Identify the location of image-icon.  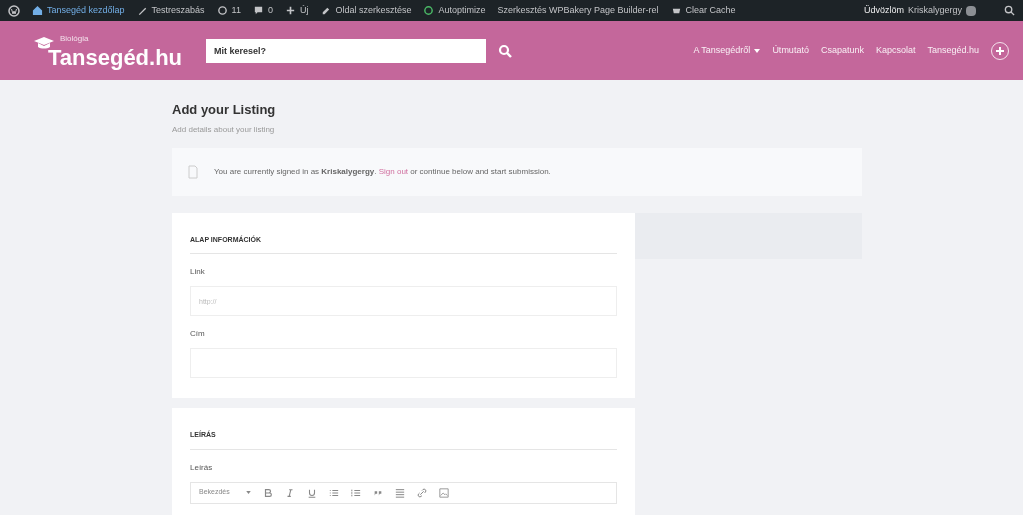
(443, 492).